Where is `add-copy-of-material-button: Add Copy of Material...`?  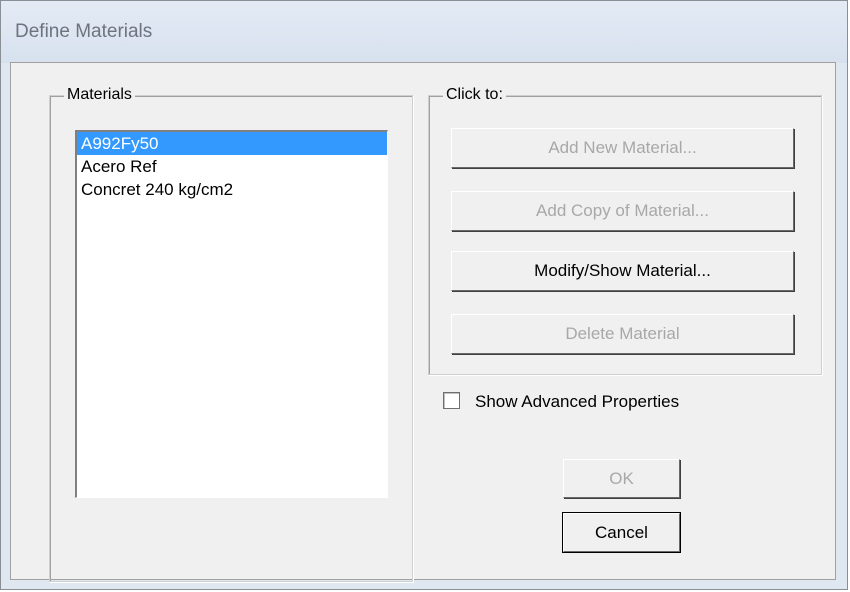
add-copy-of-material-button: Add Copy of Material... is located at coordinates (622, 211).